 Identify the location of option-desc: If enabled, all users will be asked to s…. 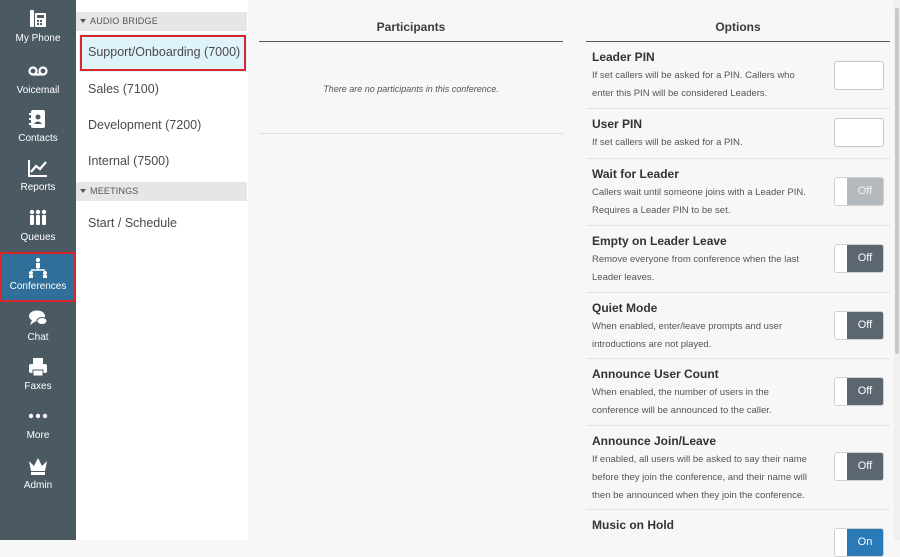
(699, 477).